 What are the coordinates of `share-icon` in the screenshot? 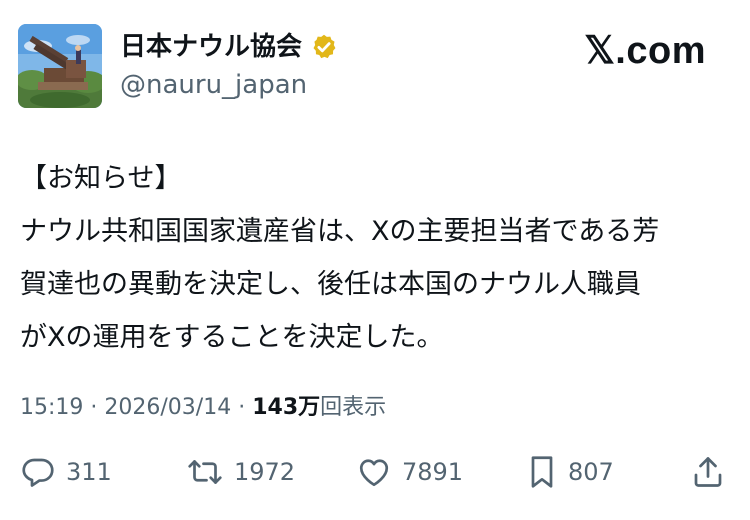 It's located at (708, 472).